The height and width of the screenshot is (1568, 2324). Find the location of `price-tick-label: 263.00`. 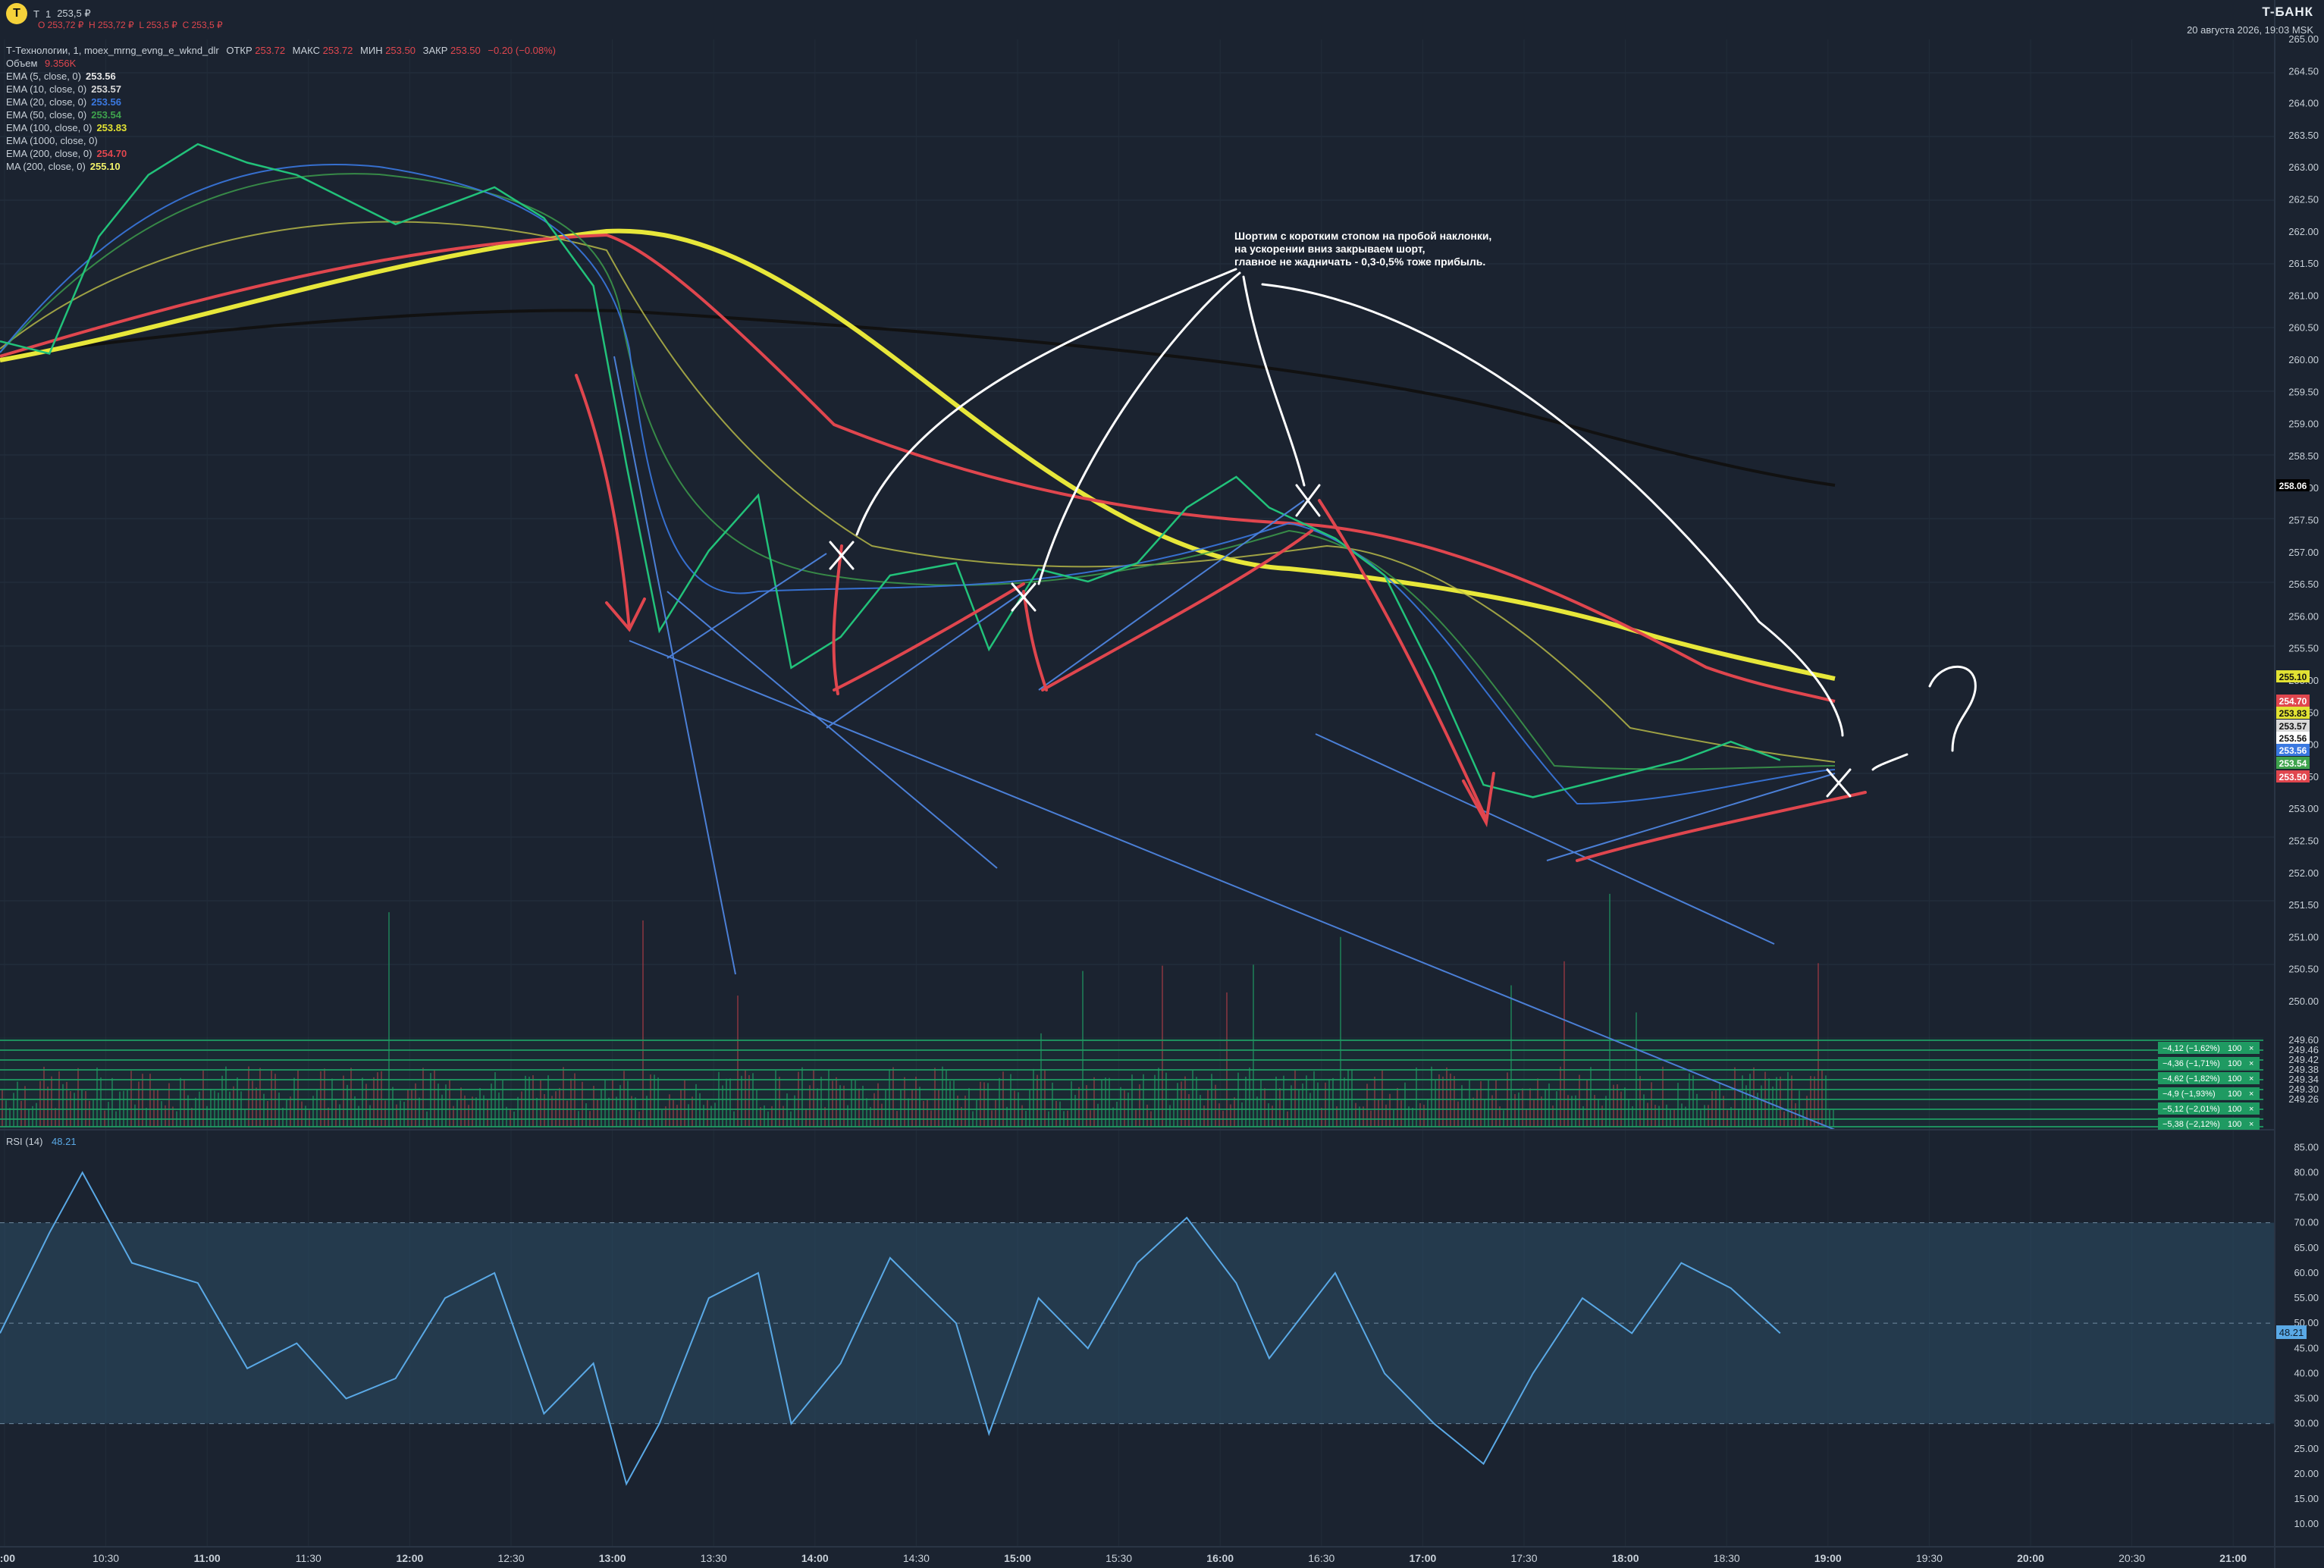

price-tick-label: 263.00 is located at coordinates (2303, 168).